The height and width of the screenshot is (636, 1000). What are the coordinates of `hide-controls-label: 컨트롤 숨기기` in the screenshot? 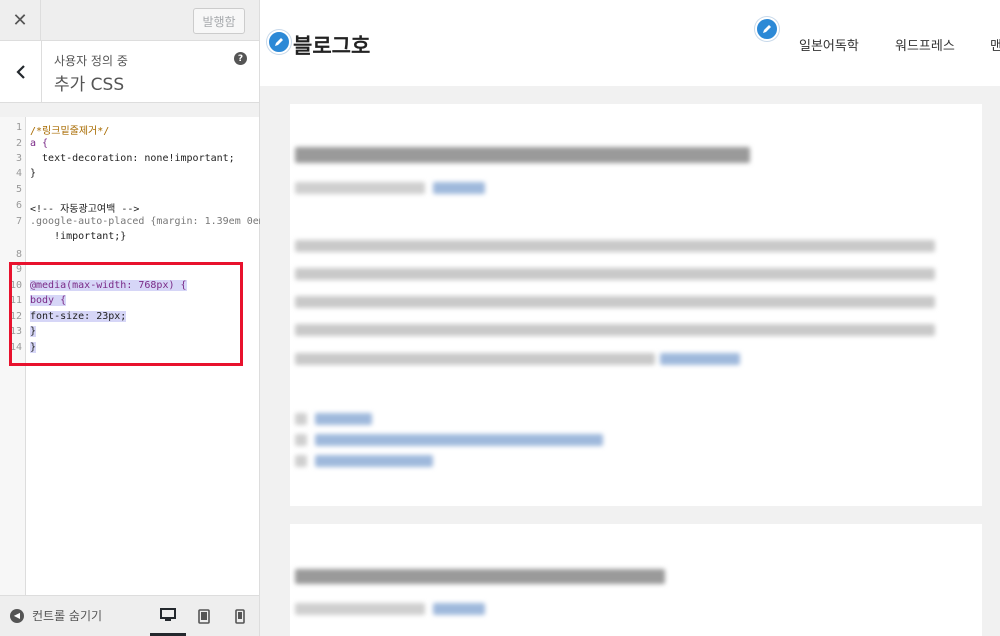 It's located at (67, 616).